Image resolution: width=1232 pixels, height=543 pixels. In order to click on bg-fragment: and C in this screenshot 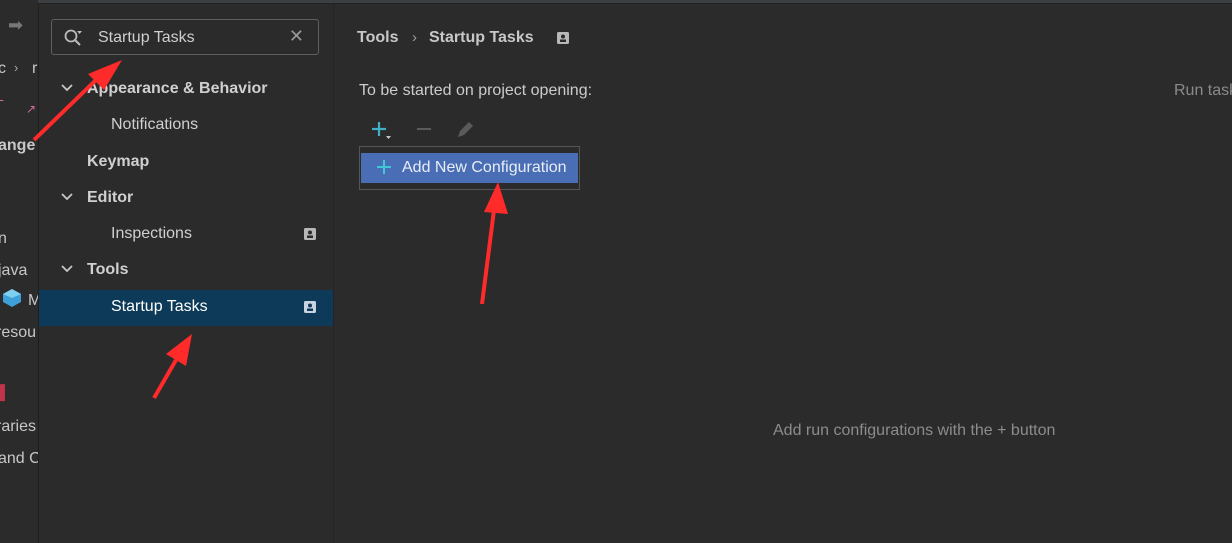, I will do `click(19, 458)`.